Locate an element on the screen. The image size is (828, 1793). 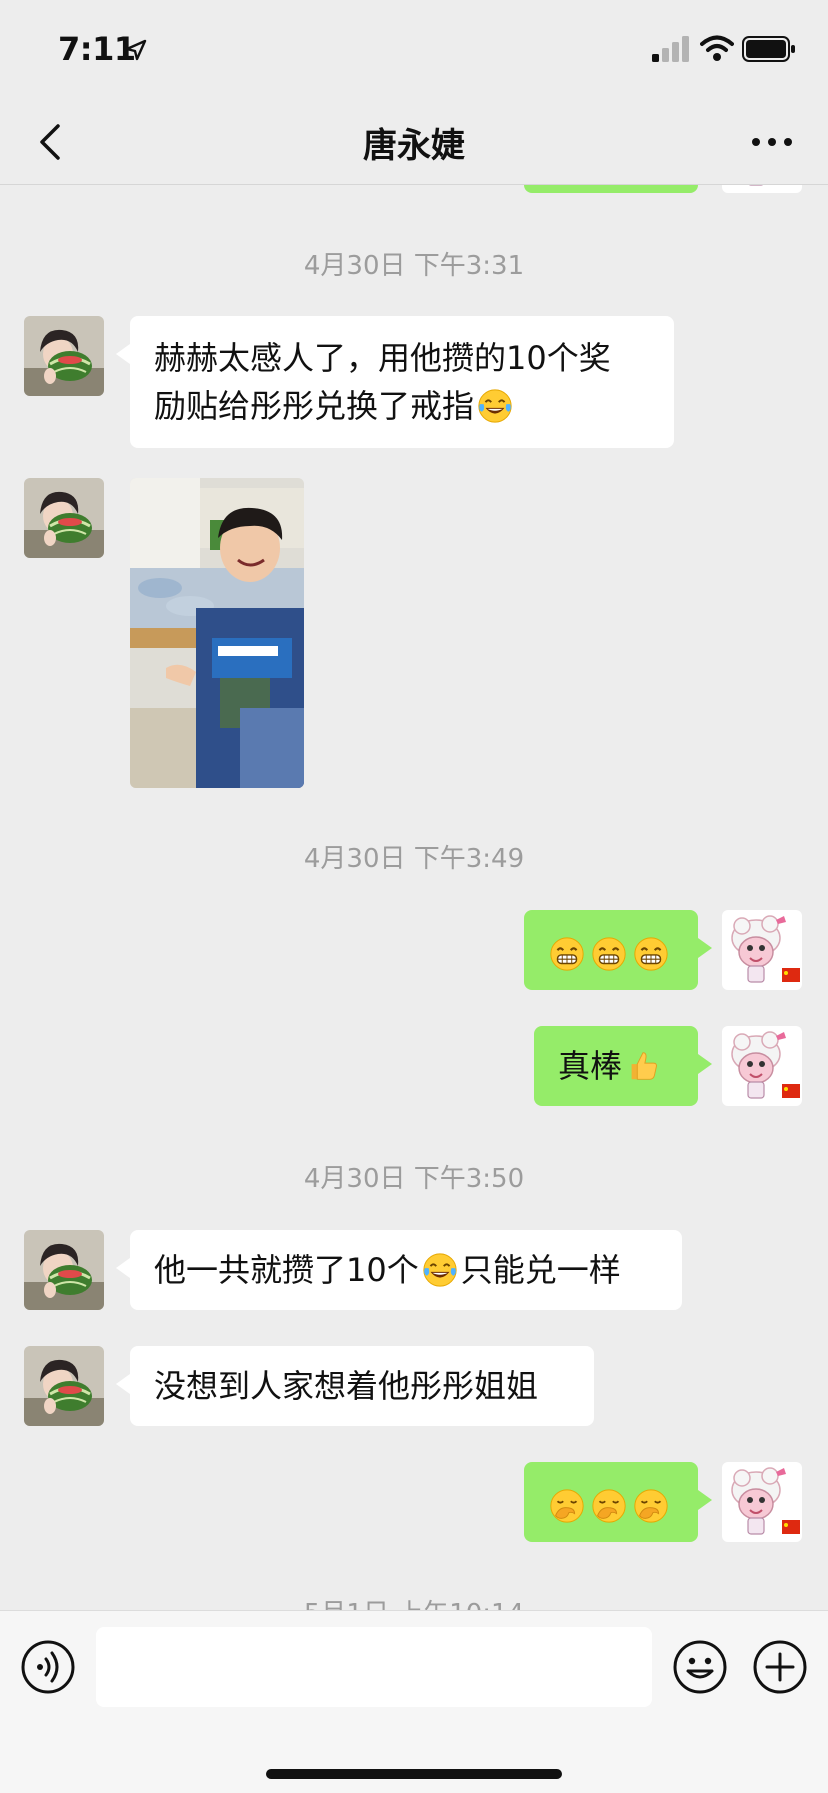
message-bubble-incoming: 没想到人家想着他彤彤姐姐 is located at coordinates (355, 1386).